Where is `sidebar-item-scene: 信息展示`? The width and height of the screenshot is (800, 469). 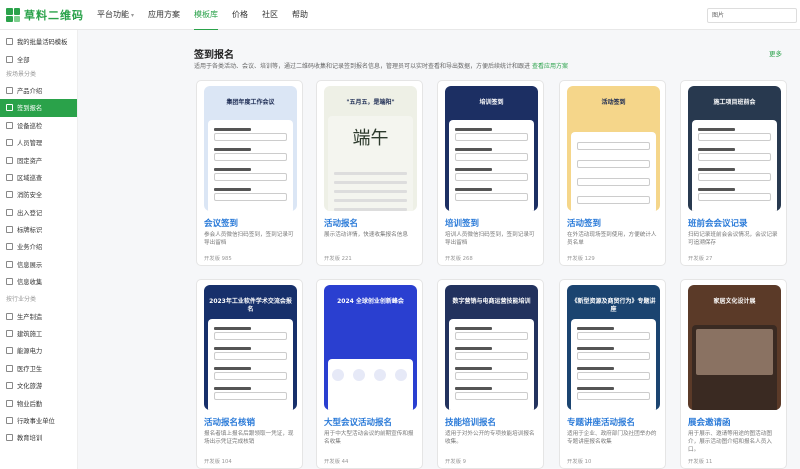 sidebar-item-scene: 信息展示 is located at coordinates (38, 264).